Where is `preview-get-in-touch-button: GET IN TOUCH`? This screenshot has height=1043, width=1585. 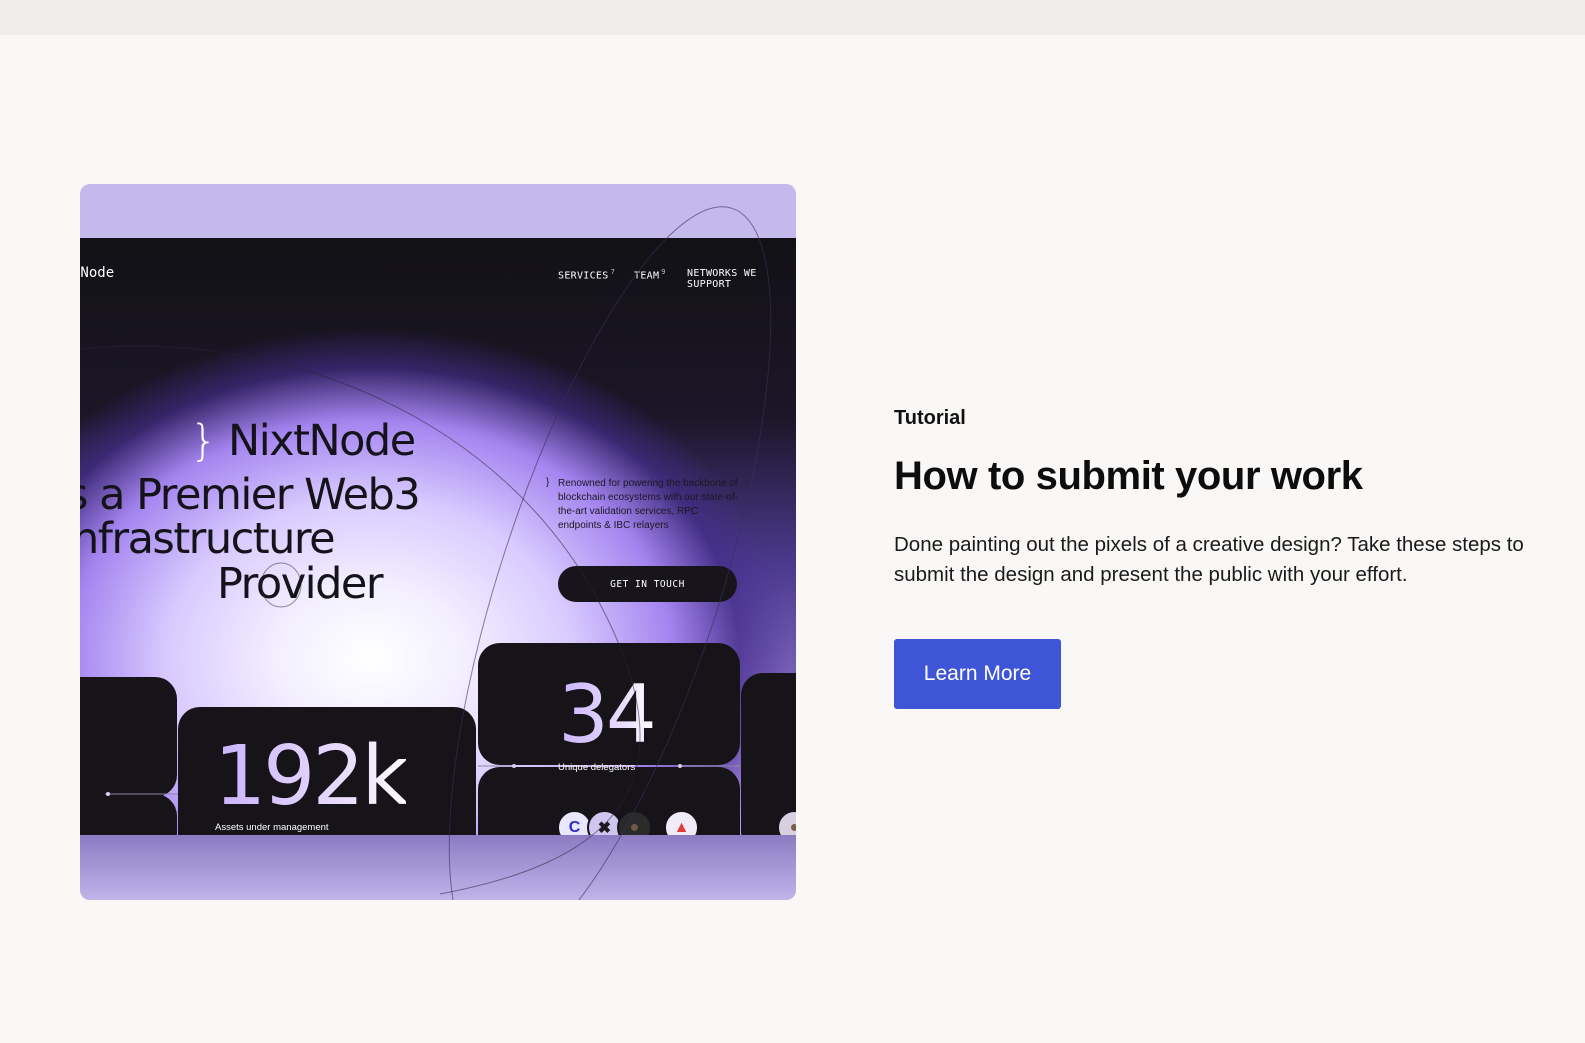 preview-get-in-touch-button: GET IN TOUCH is located at coordinates (647, 584).